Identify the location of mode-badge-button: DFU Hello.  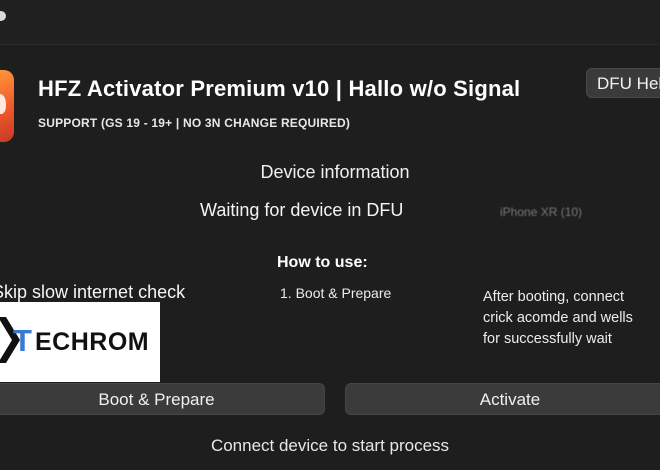
(623, 83).